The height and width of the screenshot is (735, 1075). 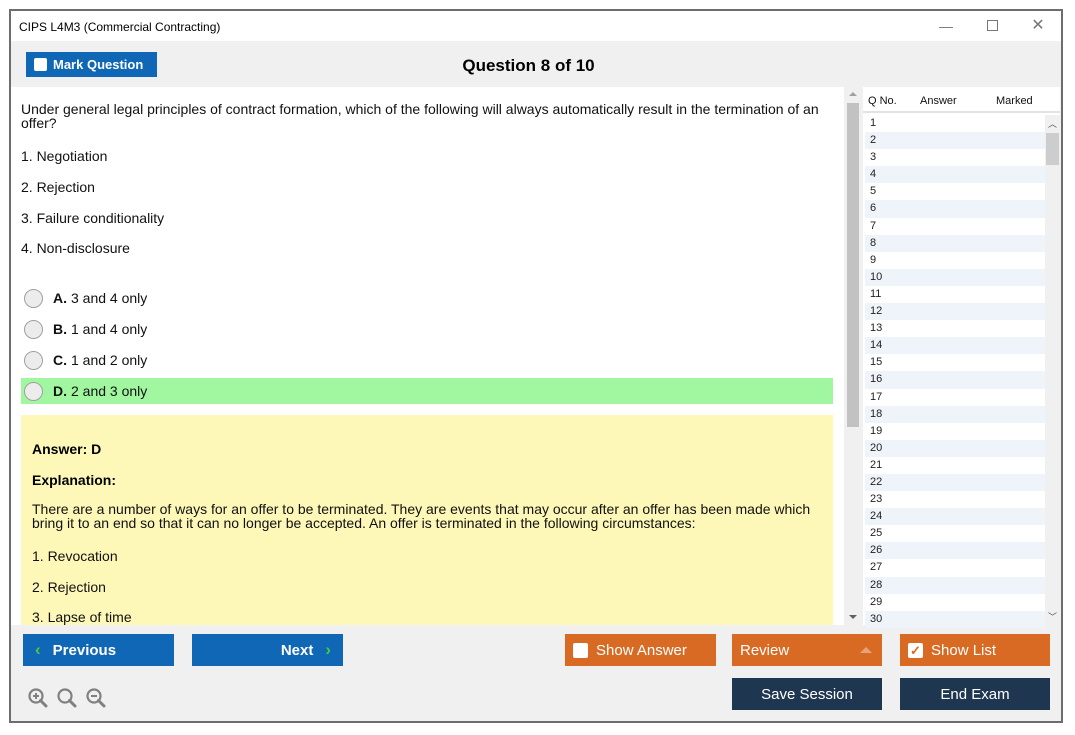 I want to click on chevron-down-icon: ﹀, so click(x=1052, y=616).